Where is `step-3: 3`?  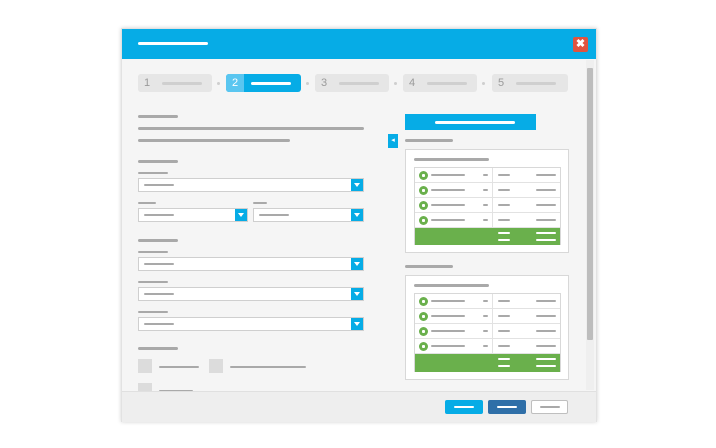
step-3: 3 is located at coordinates (352, 83).